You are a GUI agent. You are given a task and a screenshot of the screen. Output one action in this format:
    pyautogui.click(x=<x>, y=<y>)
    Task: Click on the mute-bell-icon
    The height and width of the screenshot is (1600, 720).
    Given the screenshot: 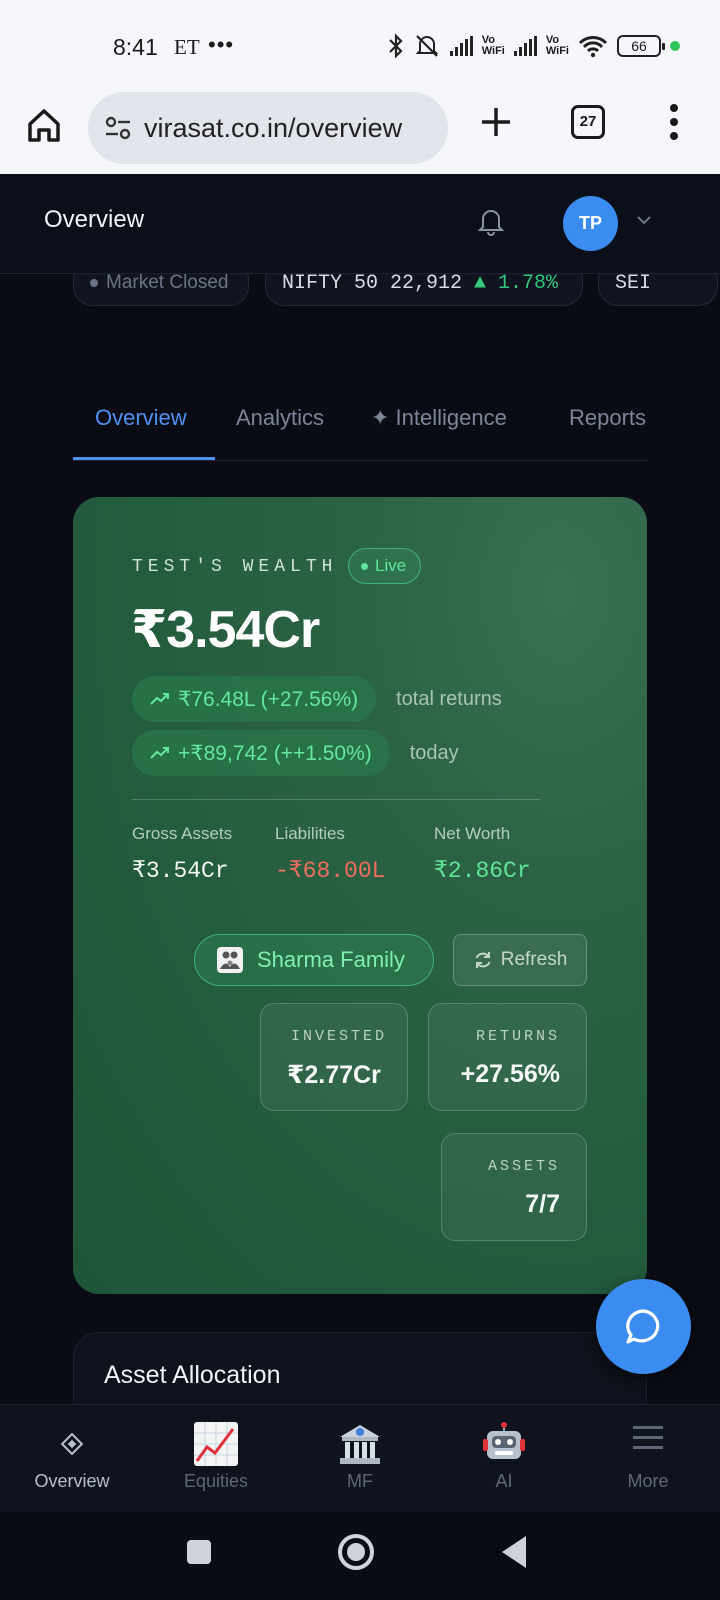 What is the action you would take?
    pyautogui.click(x=427, y=46)
    